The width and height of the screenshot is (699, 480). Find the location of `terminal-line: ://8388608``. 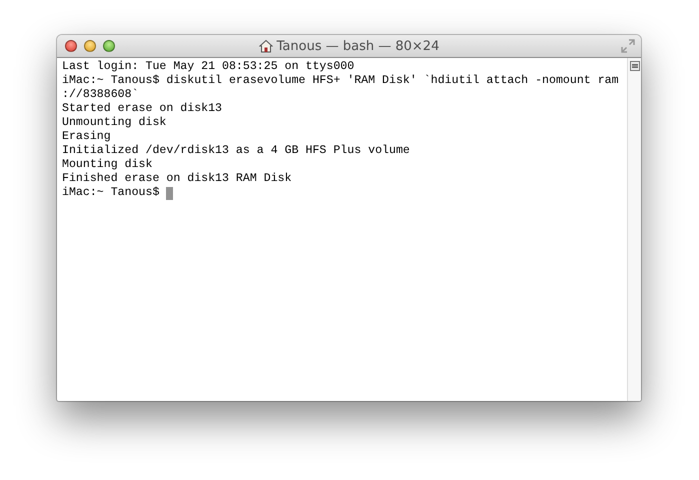

terminal-line: ://8388608` is located at coordinates (100, 95).